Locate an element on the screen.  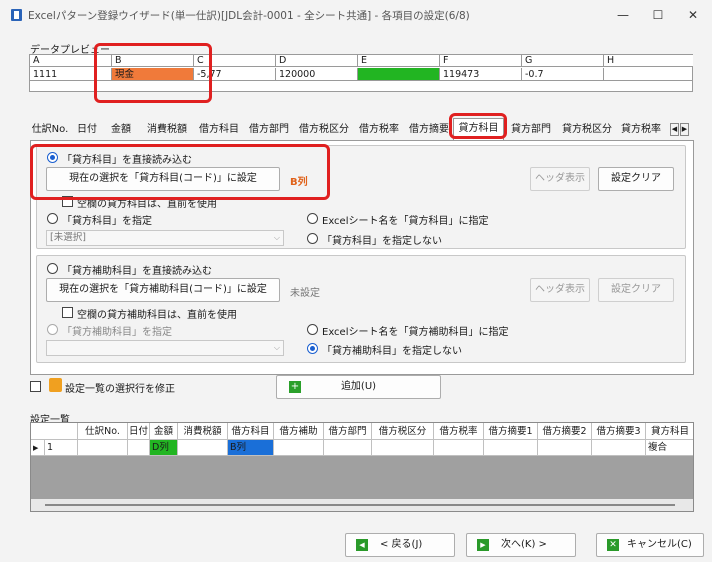
preview-cell-selected-b: 現金 is located at coordinates (153, 74).